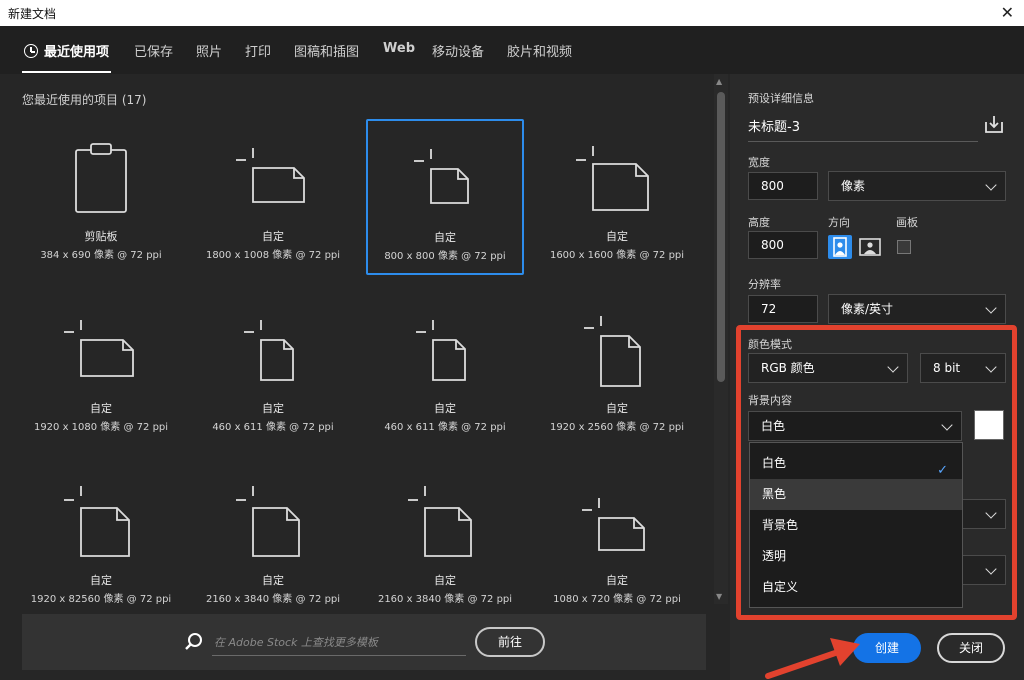  I want to click on preset-item: 自定 1600 x 1600 像素 @ 72 ppi, so click(617, 198).